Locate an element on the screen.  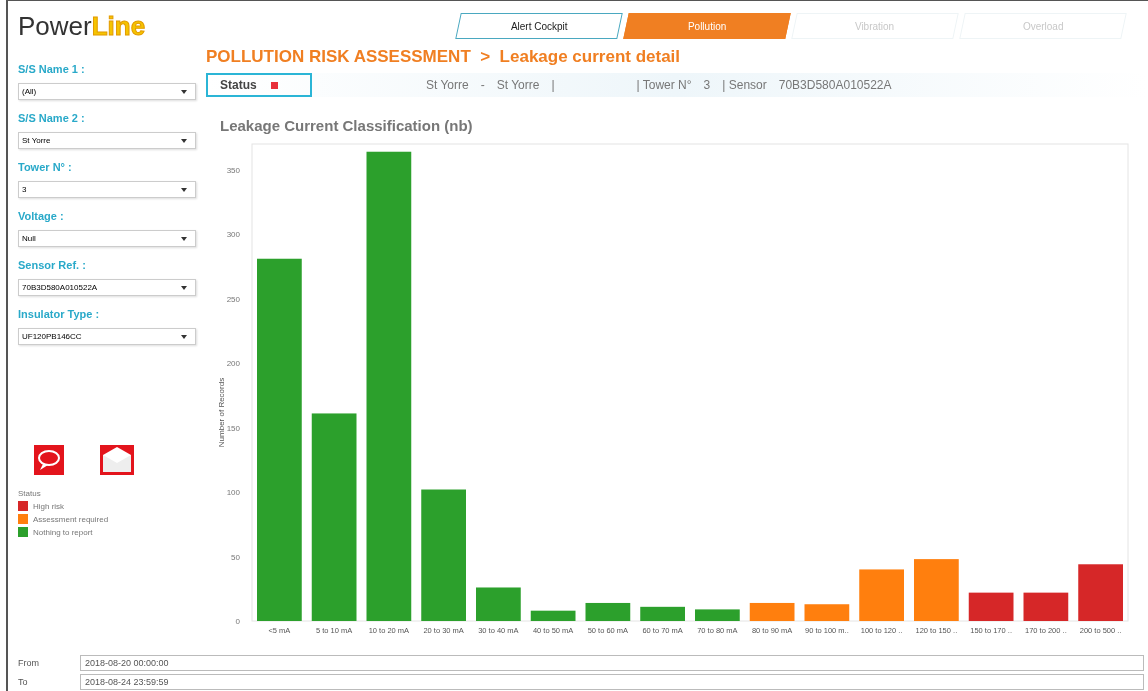
filter-label: S/S Name 1 : is located at coordinates (52, 69).